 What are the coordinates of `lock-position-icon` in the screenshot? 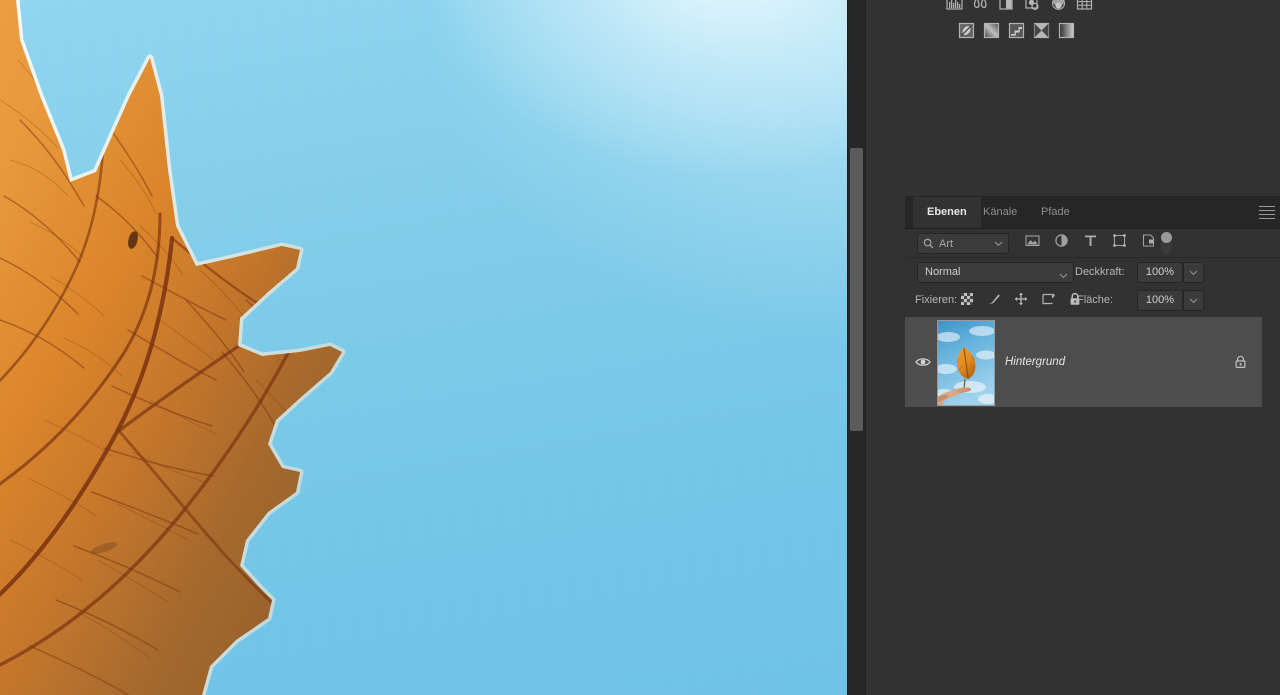 It's located at (1021, 299).